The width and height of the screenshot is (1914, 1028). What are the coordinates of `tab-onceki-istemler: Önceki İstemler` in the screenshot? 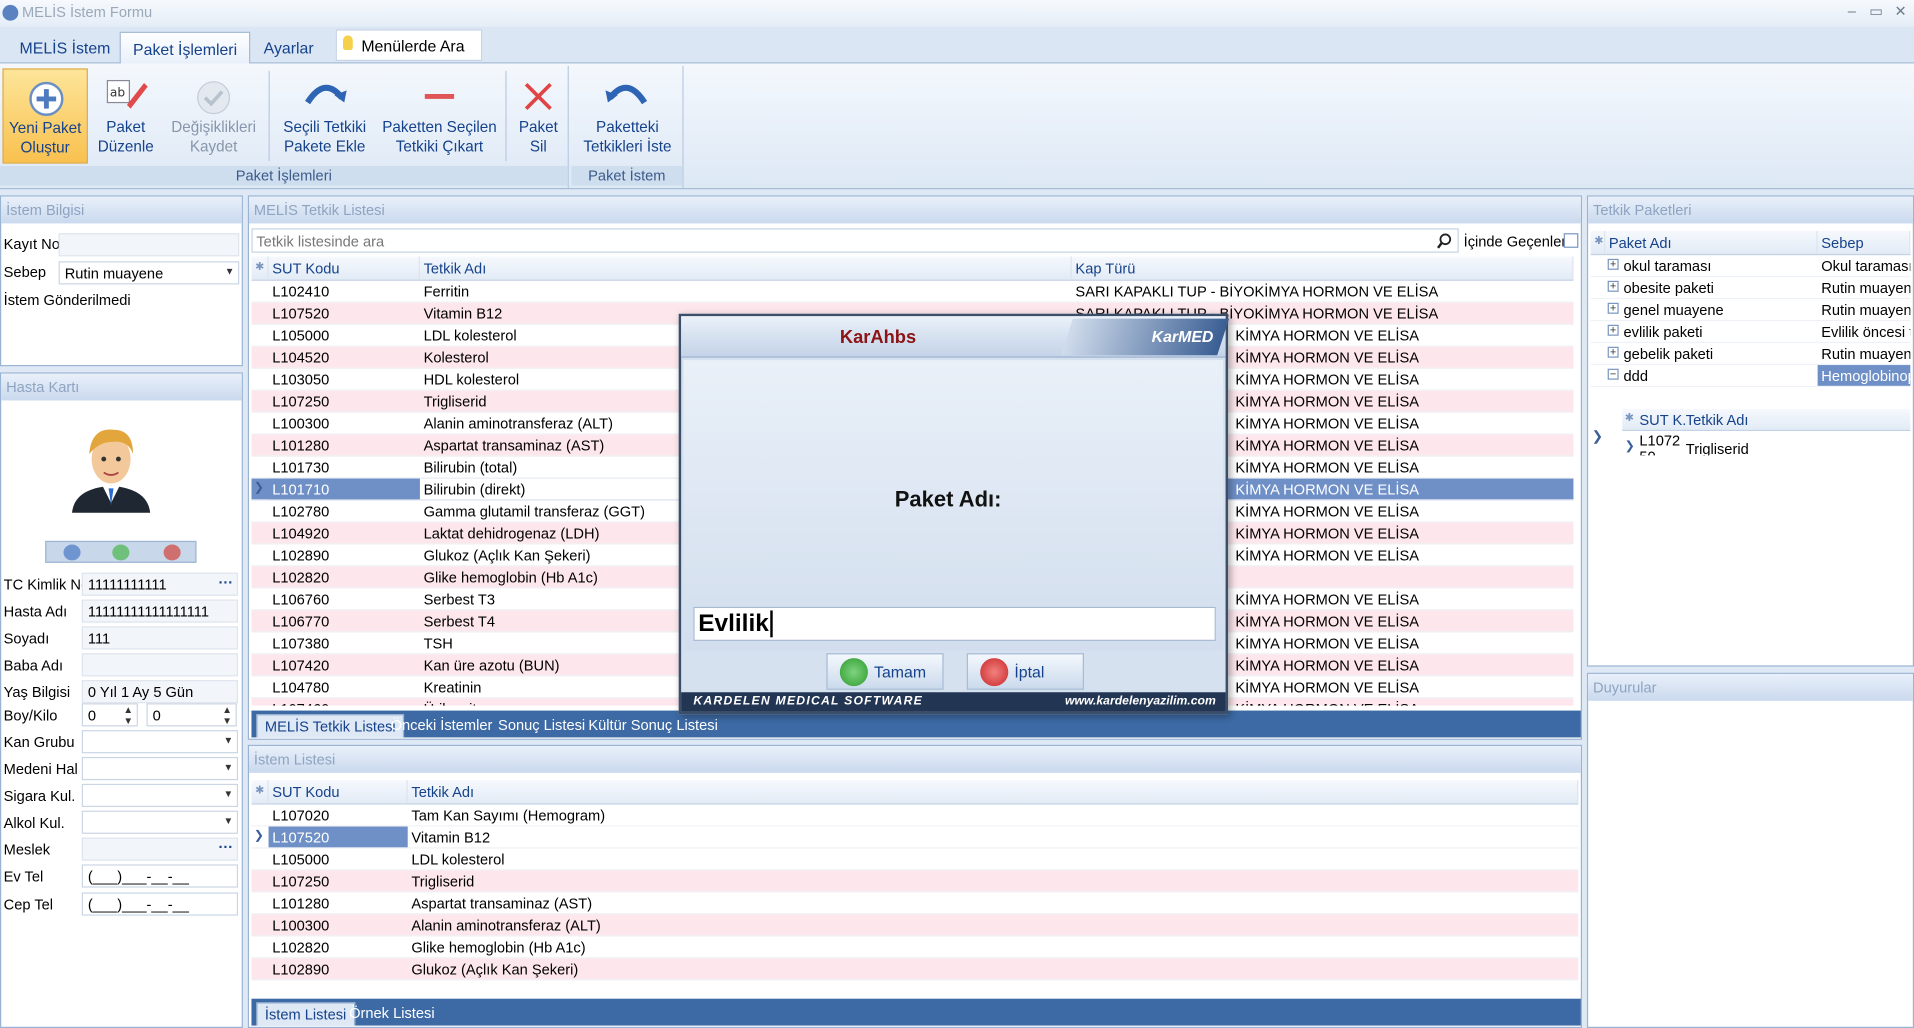 It's located at (441, 725).